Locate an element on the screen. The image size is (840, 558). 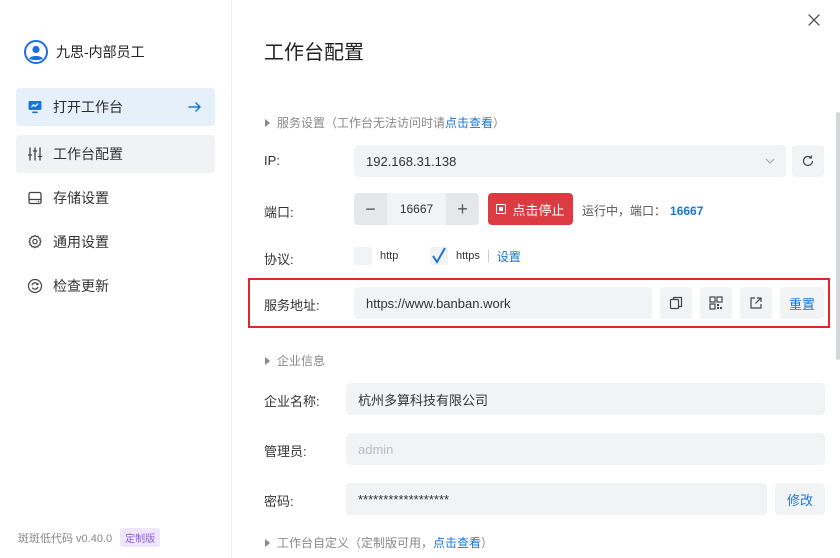
hard-drive-icon is located at coordinates (35, 198).